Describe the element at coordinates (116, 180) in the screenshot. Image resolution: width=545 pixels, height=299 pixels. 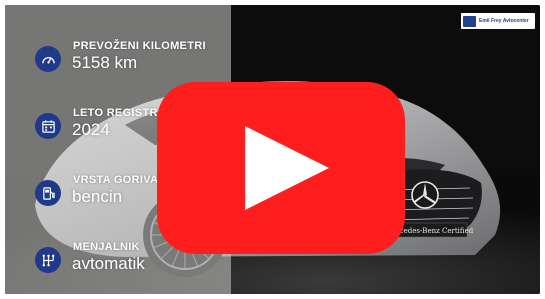
I see `spec-label: VRSTA GORIVA` at that location.